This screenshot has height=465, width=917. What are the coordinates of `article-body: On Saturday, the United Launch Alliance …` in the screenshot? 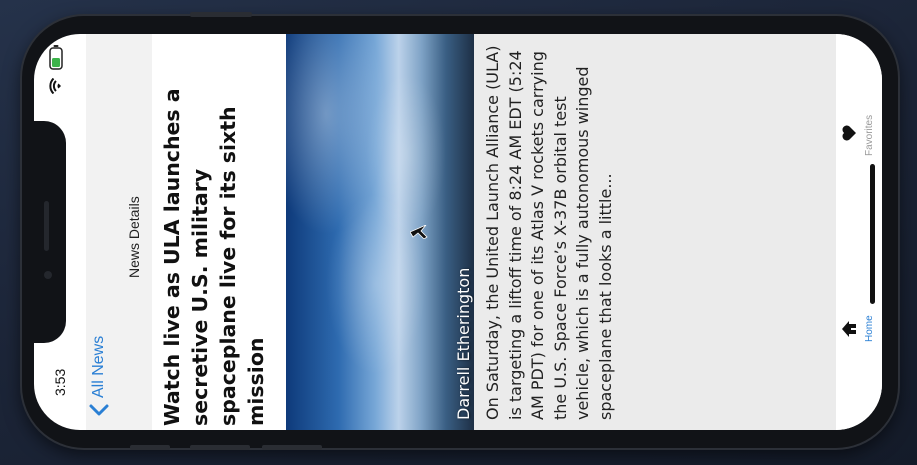 It's located at (549, 233).